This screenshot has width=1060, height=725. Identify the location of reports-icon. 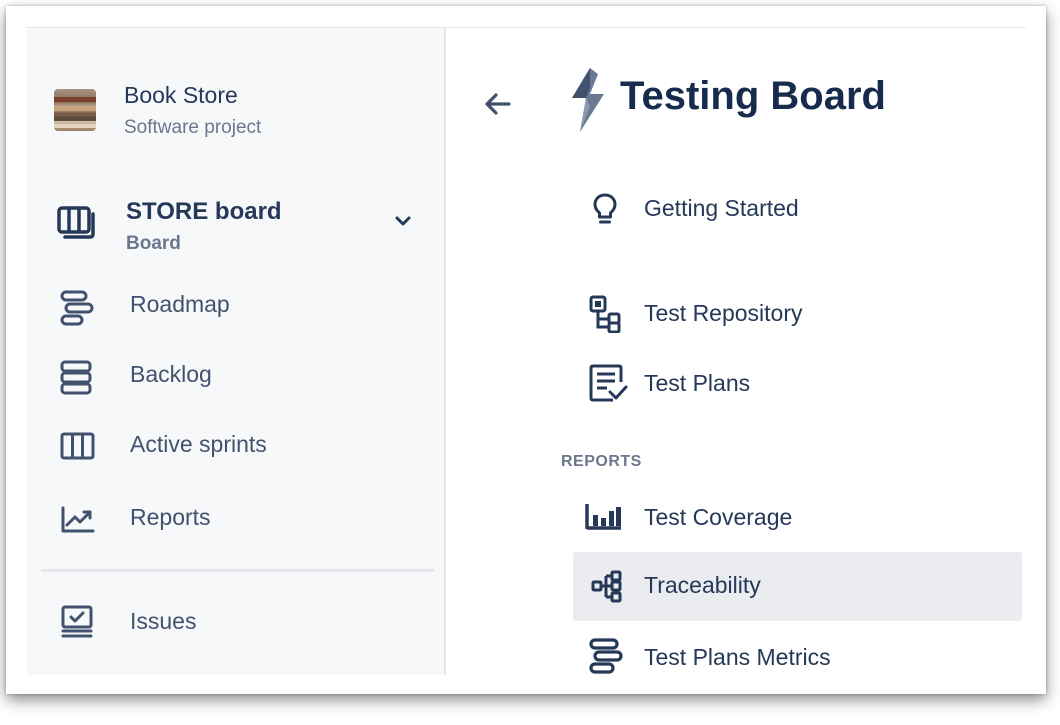
(78, 520).